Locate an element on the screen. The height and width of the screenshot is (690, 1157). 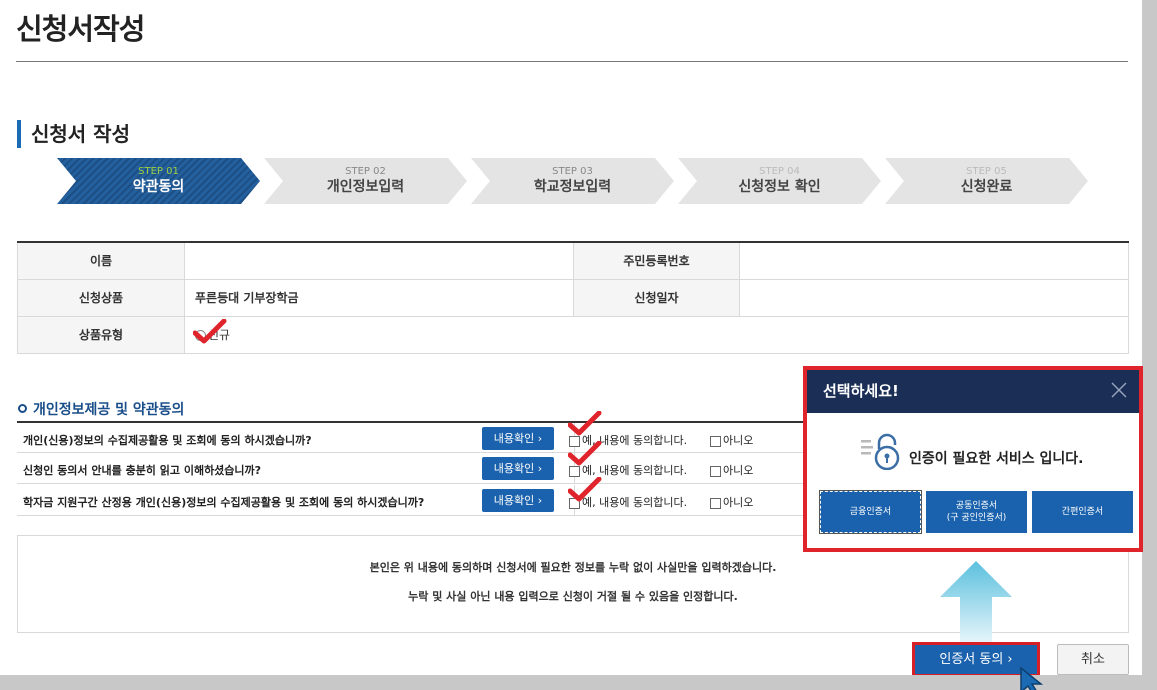
ssn-value is located at coordinates (934, 260).